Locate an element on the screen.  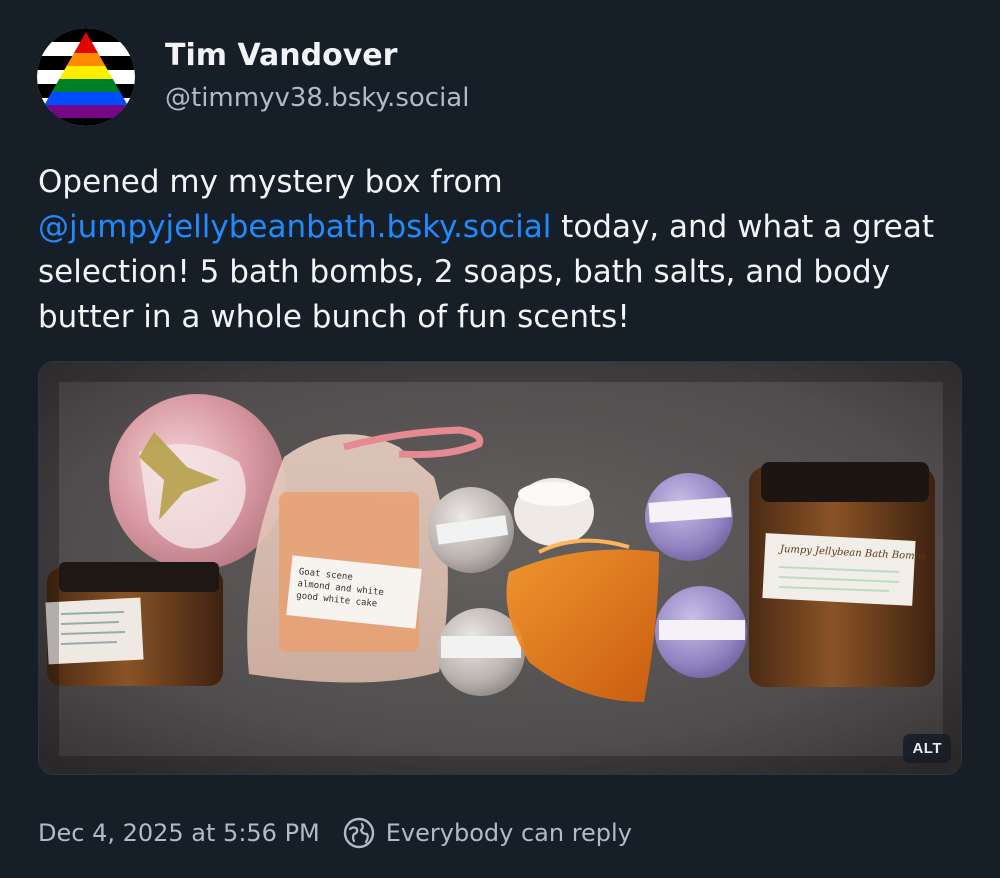
author-display-name: Tim Vandover is located at coordinates (281, 55).